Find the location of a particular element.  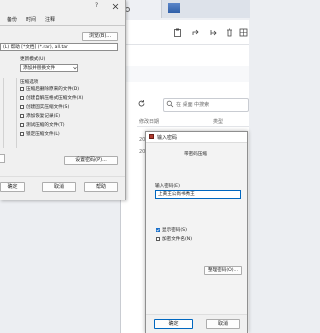

option-label: 压缩后删除原来的文件(D) is located at coordinates (53, 89).